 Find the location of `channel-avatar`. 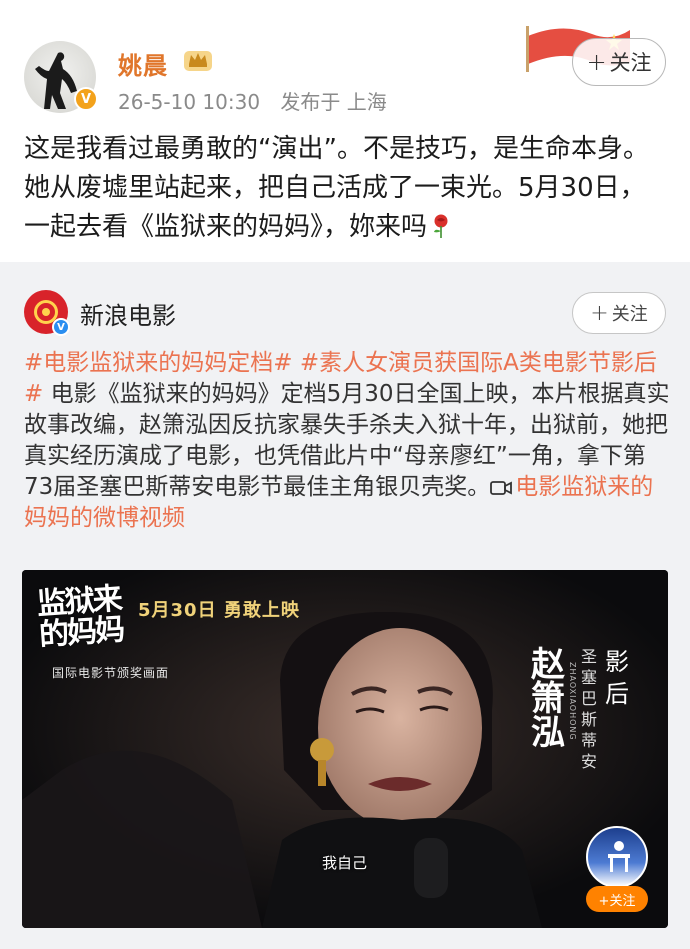

channel-avatar is located at coordinates (617, 857).